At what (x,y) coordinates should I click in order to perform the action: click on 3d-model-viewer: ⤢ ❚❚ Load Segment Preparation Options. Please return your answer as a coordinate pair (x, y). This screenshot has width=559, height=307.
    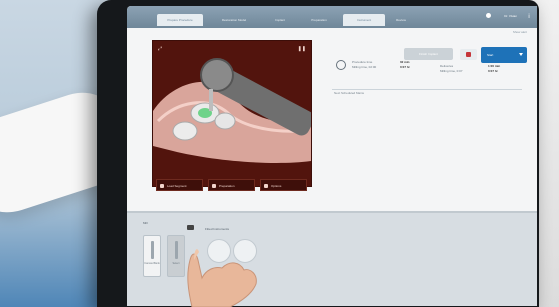
    Looking at the image, I should click on (232, 115).